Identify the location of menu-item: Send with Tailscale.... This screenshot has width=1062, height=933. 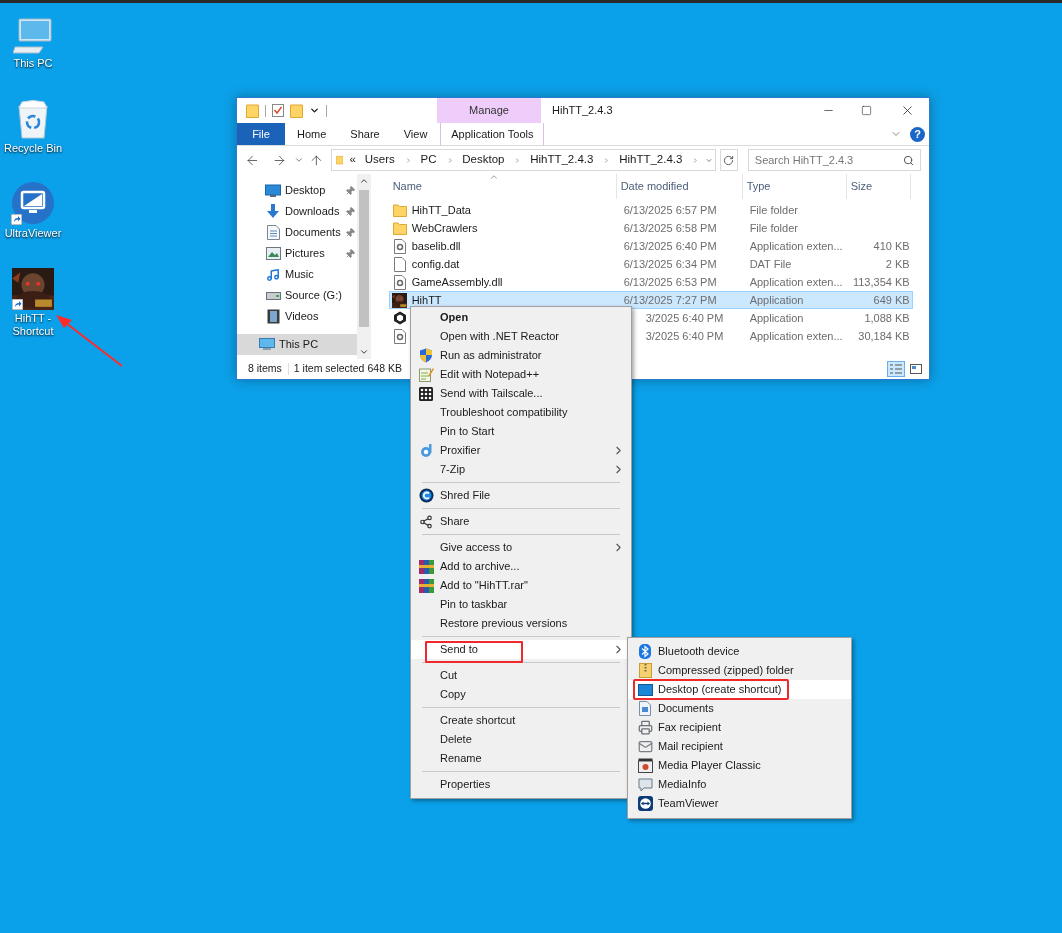
(521, 393).